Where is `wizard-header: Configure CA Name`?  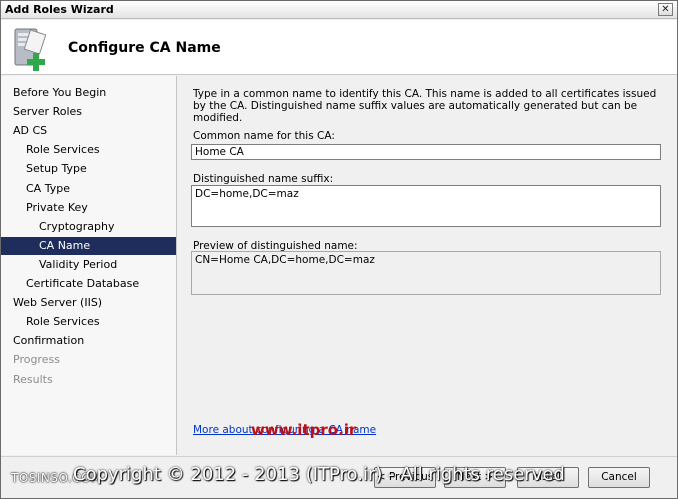 wizard-header: Configure CA Name is located at coordinates (339, 47).